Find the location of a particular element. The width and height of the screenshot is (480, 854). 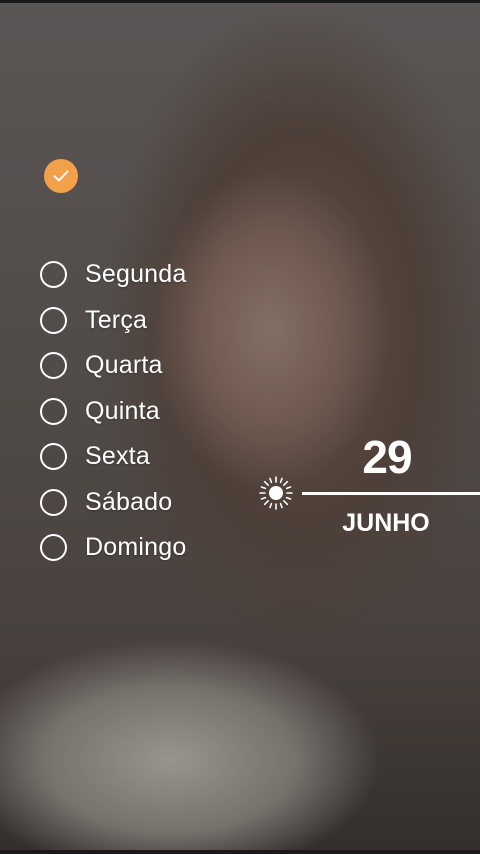

top-edge is located at coordinates (240, 1).